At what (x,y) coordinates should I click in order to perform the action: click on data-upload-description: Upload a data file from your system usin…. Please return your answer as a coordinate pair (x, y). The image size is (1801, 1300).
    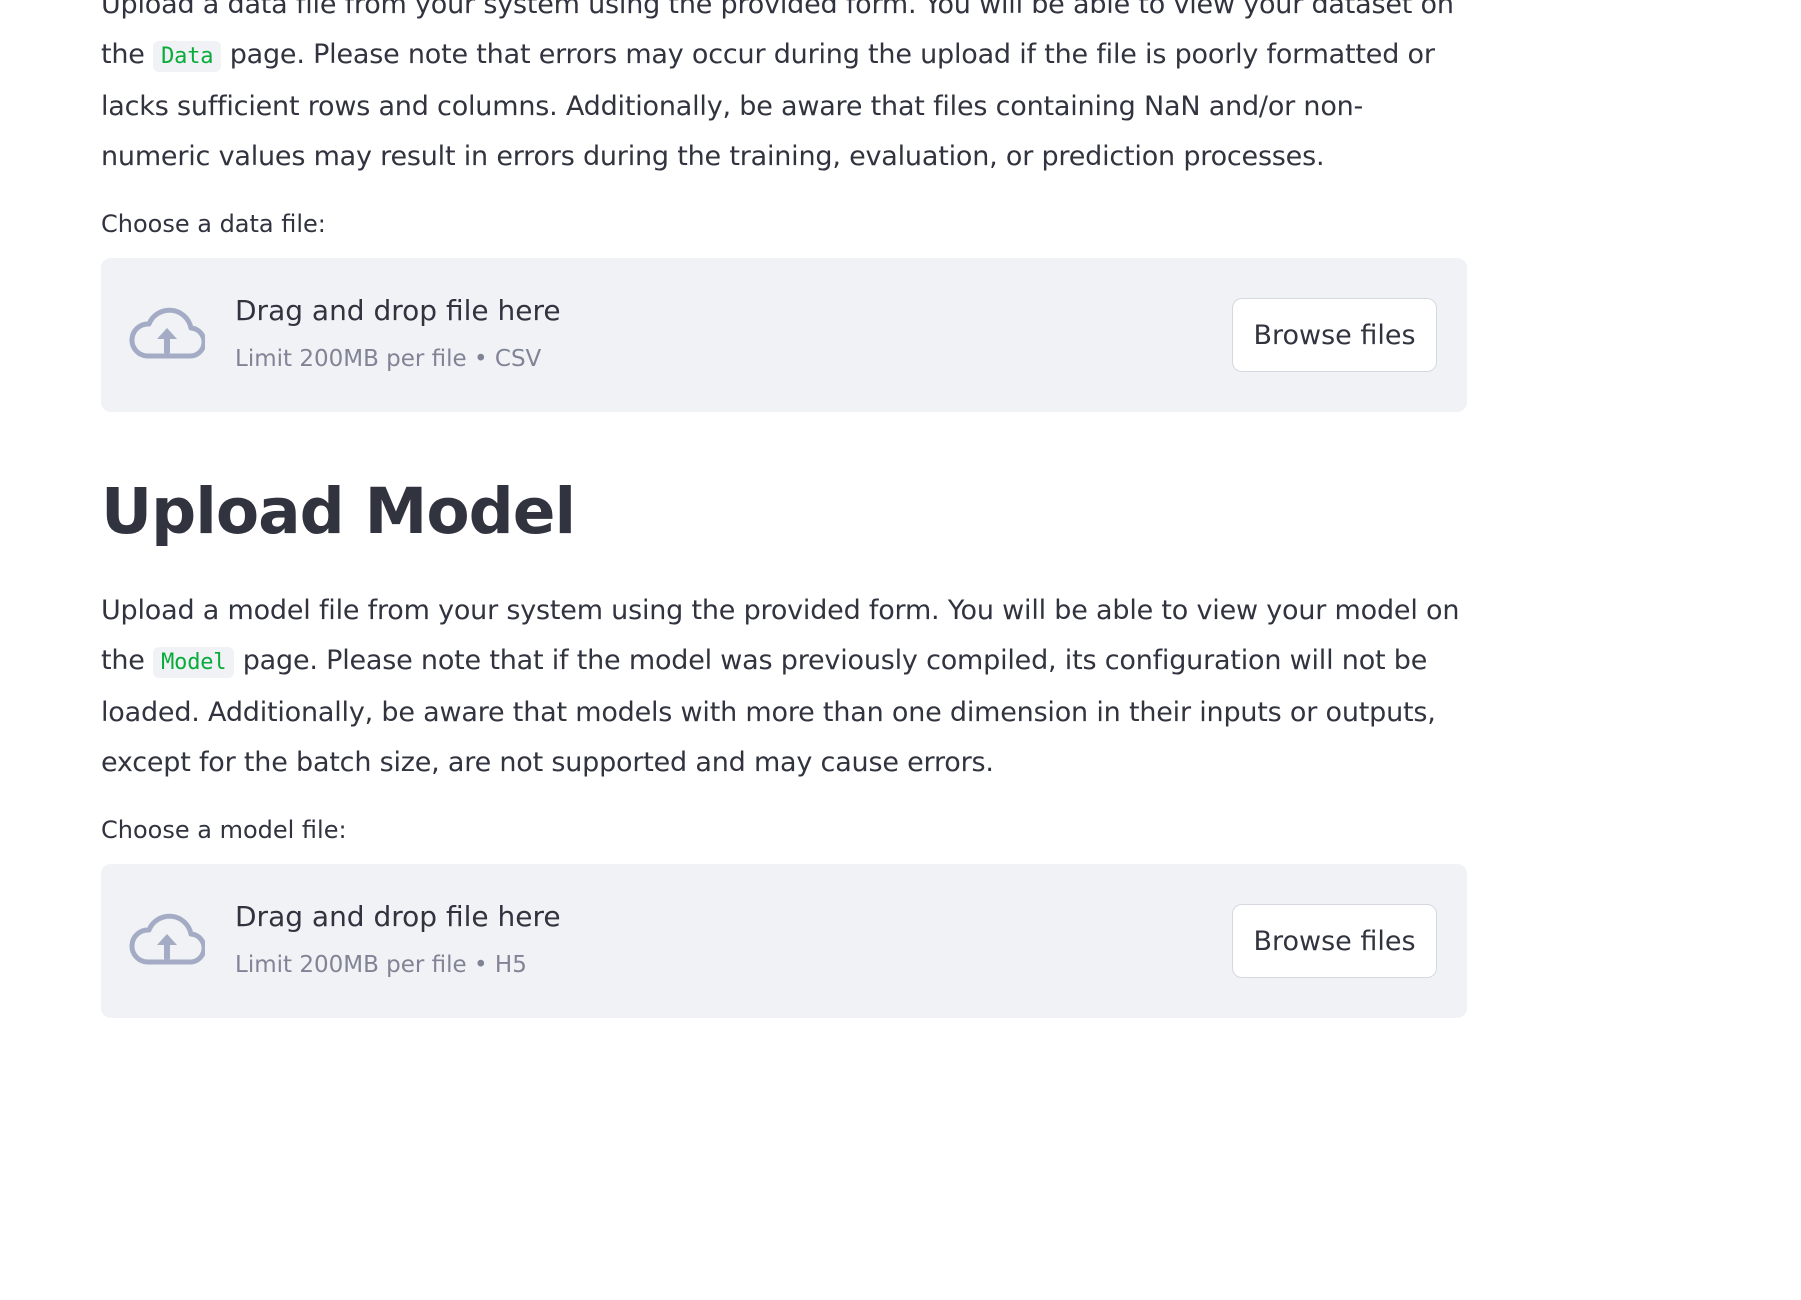
    Looking at the image, I should click on (784, 91).